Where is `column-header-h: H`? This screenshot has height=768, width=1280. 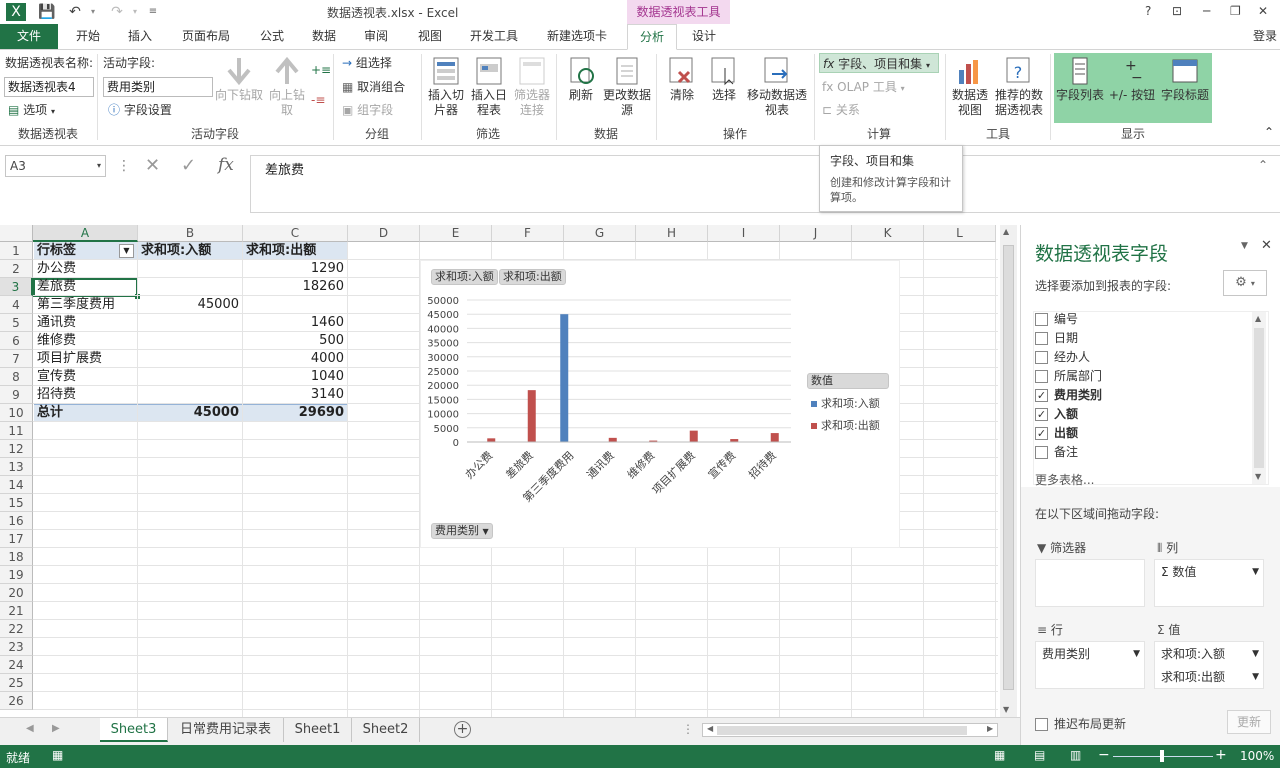
column-header-h: H is located at coordinates (672, 233).